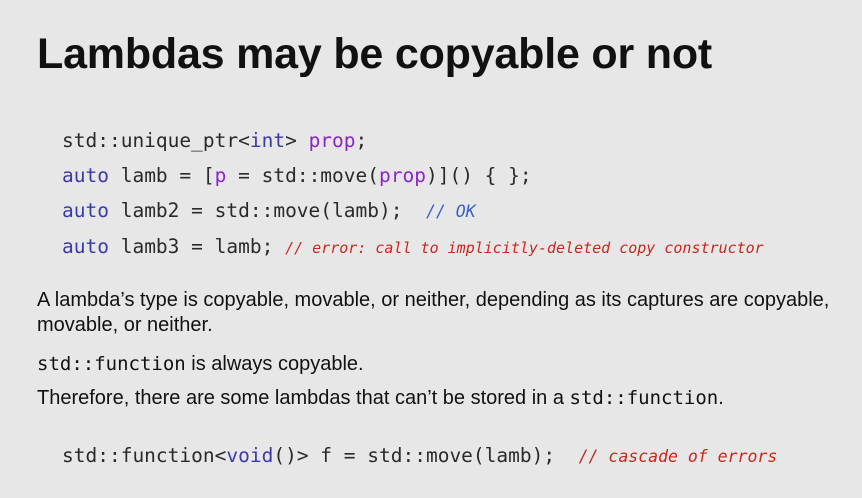 Image resolution: width=862 pixels, height=498 pixels. Describe the element at coordinates (144, 455) in the screenshot. I see `code-token: std::function<` at that location.